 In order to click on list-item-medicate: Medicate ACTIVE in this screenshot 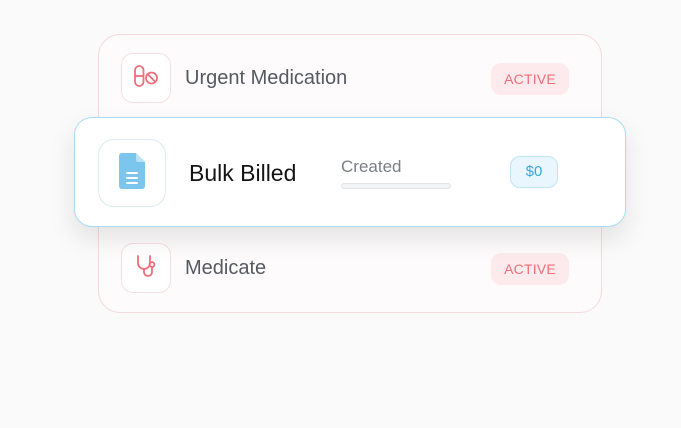, I will do `click(345, 269)`.